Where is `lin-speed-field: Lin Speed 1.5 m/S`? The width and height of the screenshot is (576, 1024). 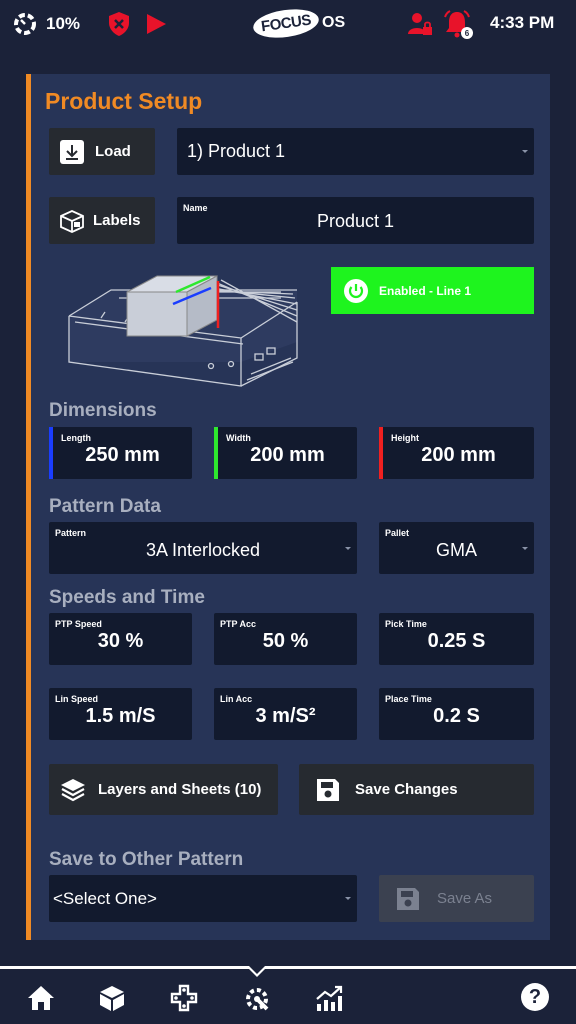 lin-speed-field: Lin Speed 1.5 m/S is located at coordinates (120, 714).